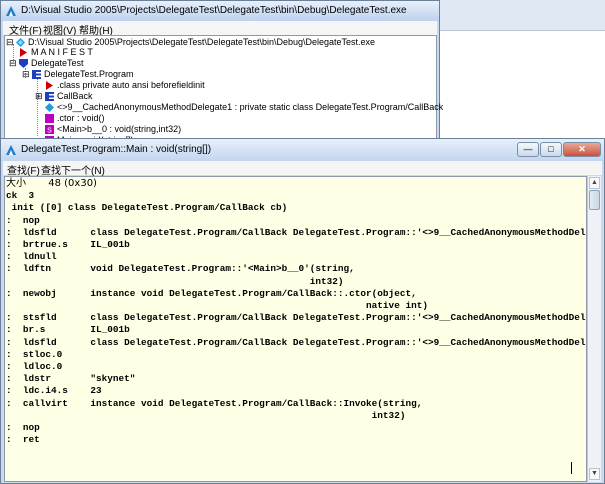  I want to click on code-line: ck 3, so click(20, 196).